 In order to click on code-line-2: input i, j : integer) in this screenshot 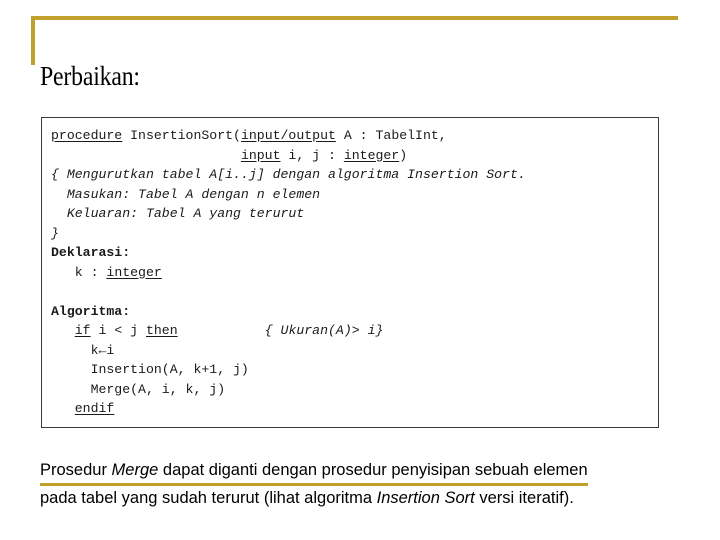, I will do `click(288, 156)`.